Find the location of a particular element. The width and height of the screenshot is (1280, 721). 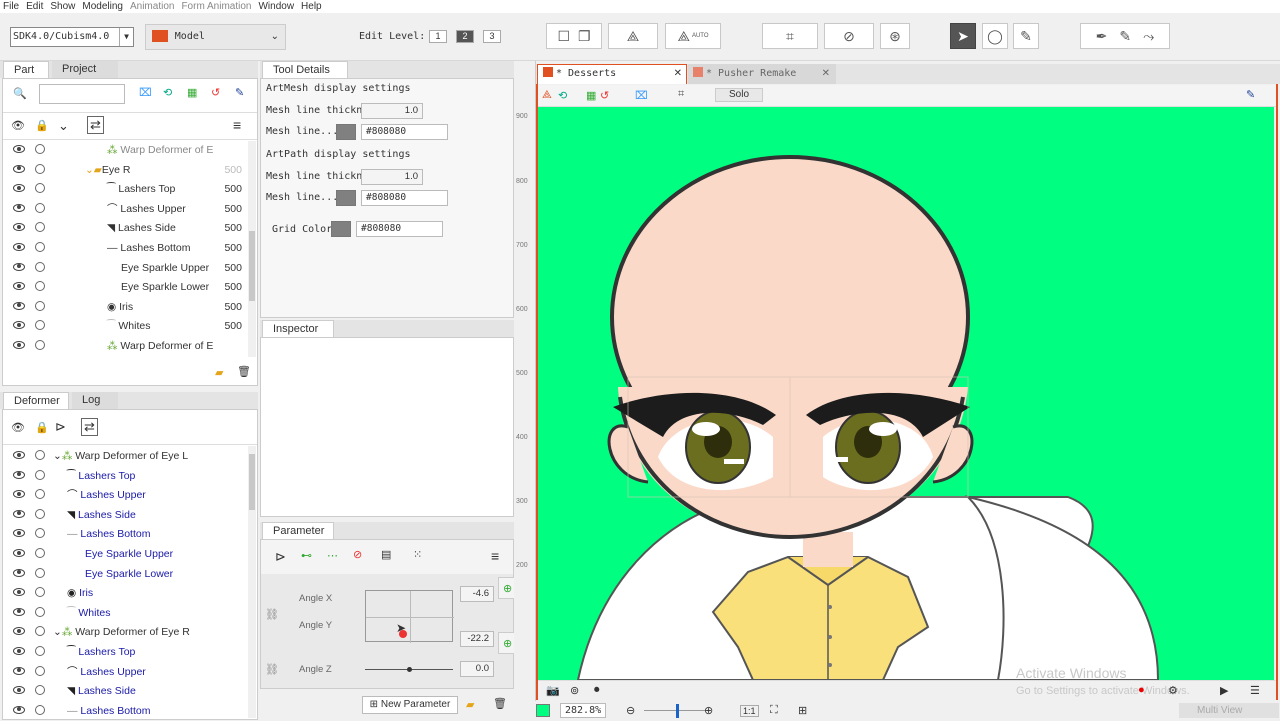

auto-mesh-button: ⟁ AUTO is located at coordinates (693, 36).